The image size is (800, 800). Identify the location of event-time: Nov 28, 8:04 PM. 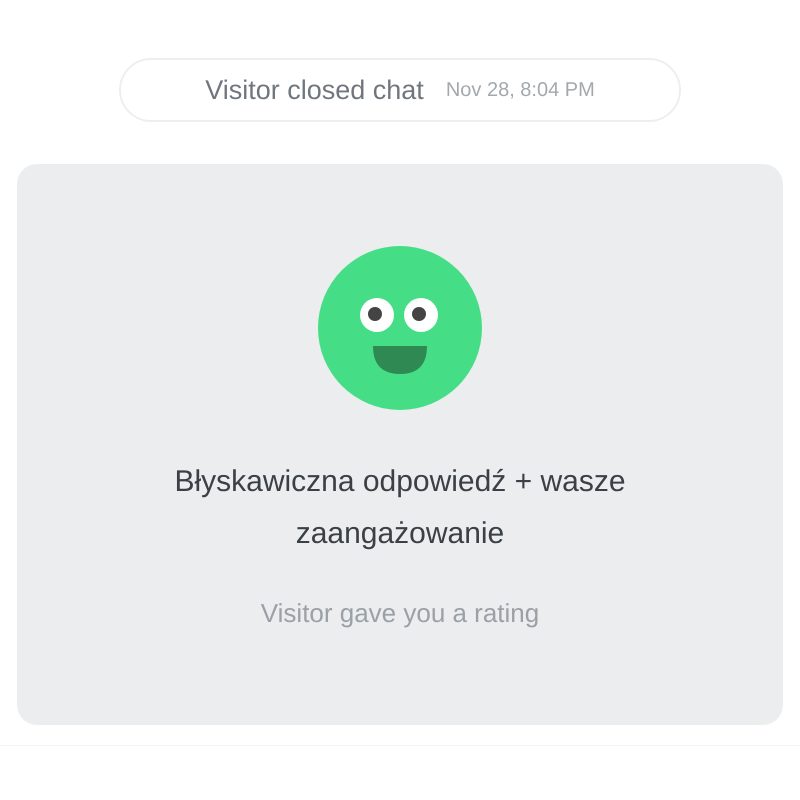
(520, 90).